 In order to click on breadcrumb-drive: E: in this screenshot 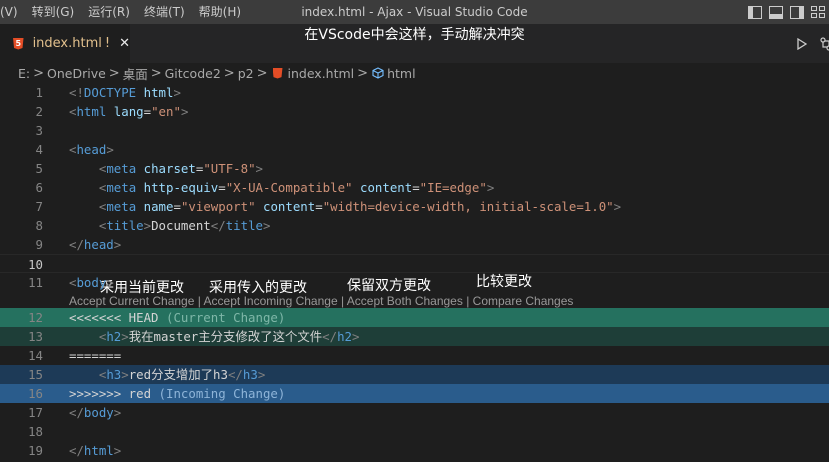, I will do `click(24, 73)`.